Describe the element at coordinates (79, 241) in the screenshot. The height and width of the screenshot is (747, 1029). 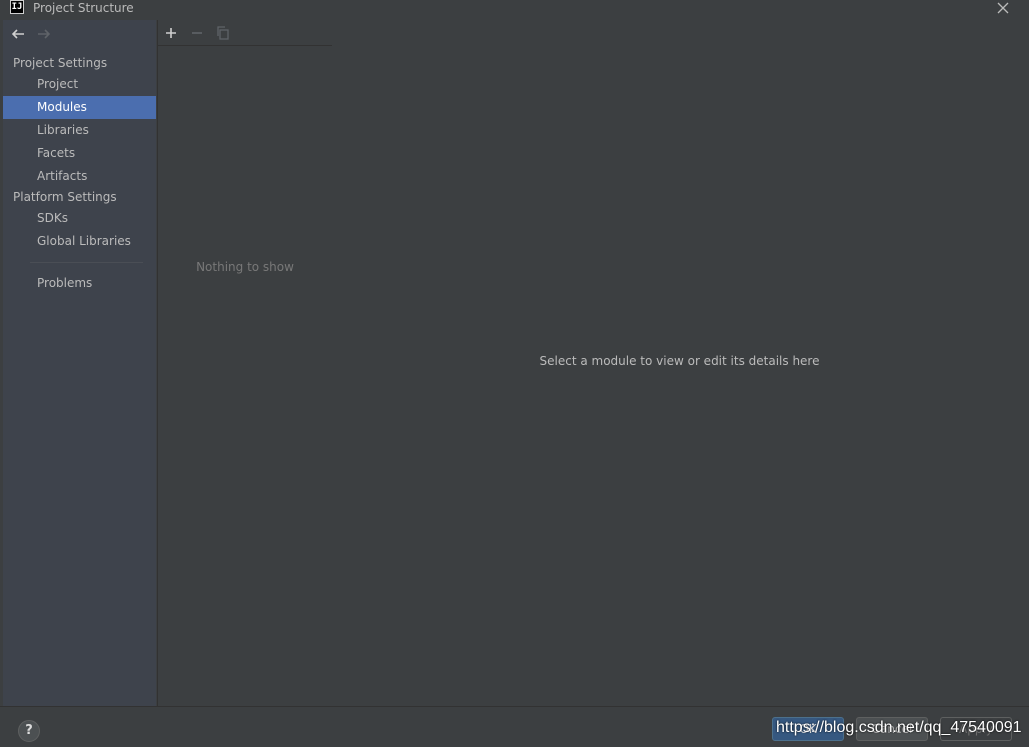
I see `sidebar-item-global-libraries: Global Libraries` at that location.